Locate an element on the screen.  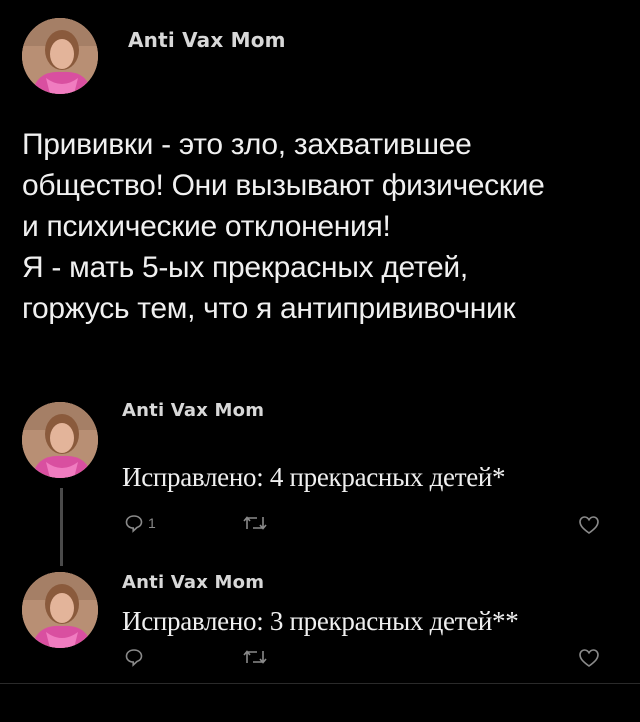
reply-text: Исправлено: 3 прекрасных детей** is located at coordinates (320, 621).